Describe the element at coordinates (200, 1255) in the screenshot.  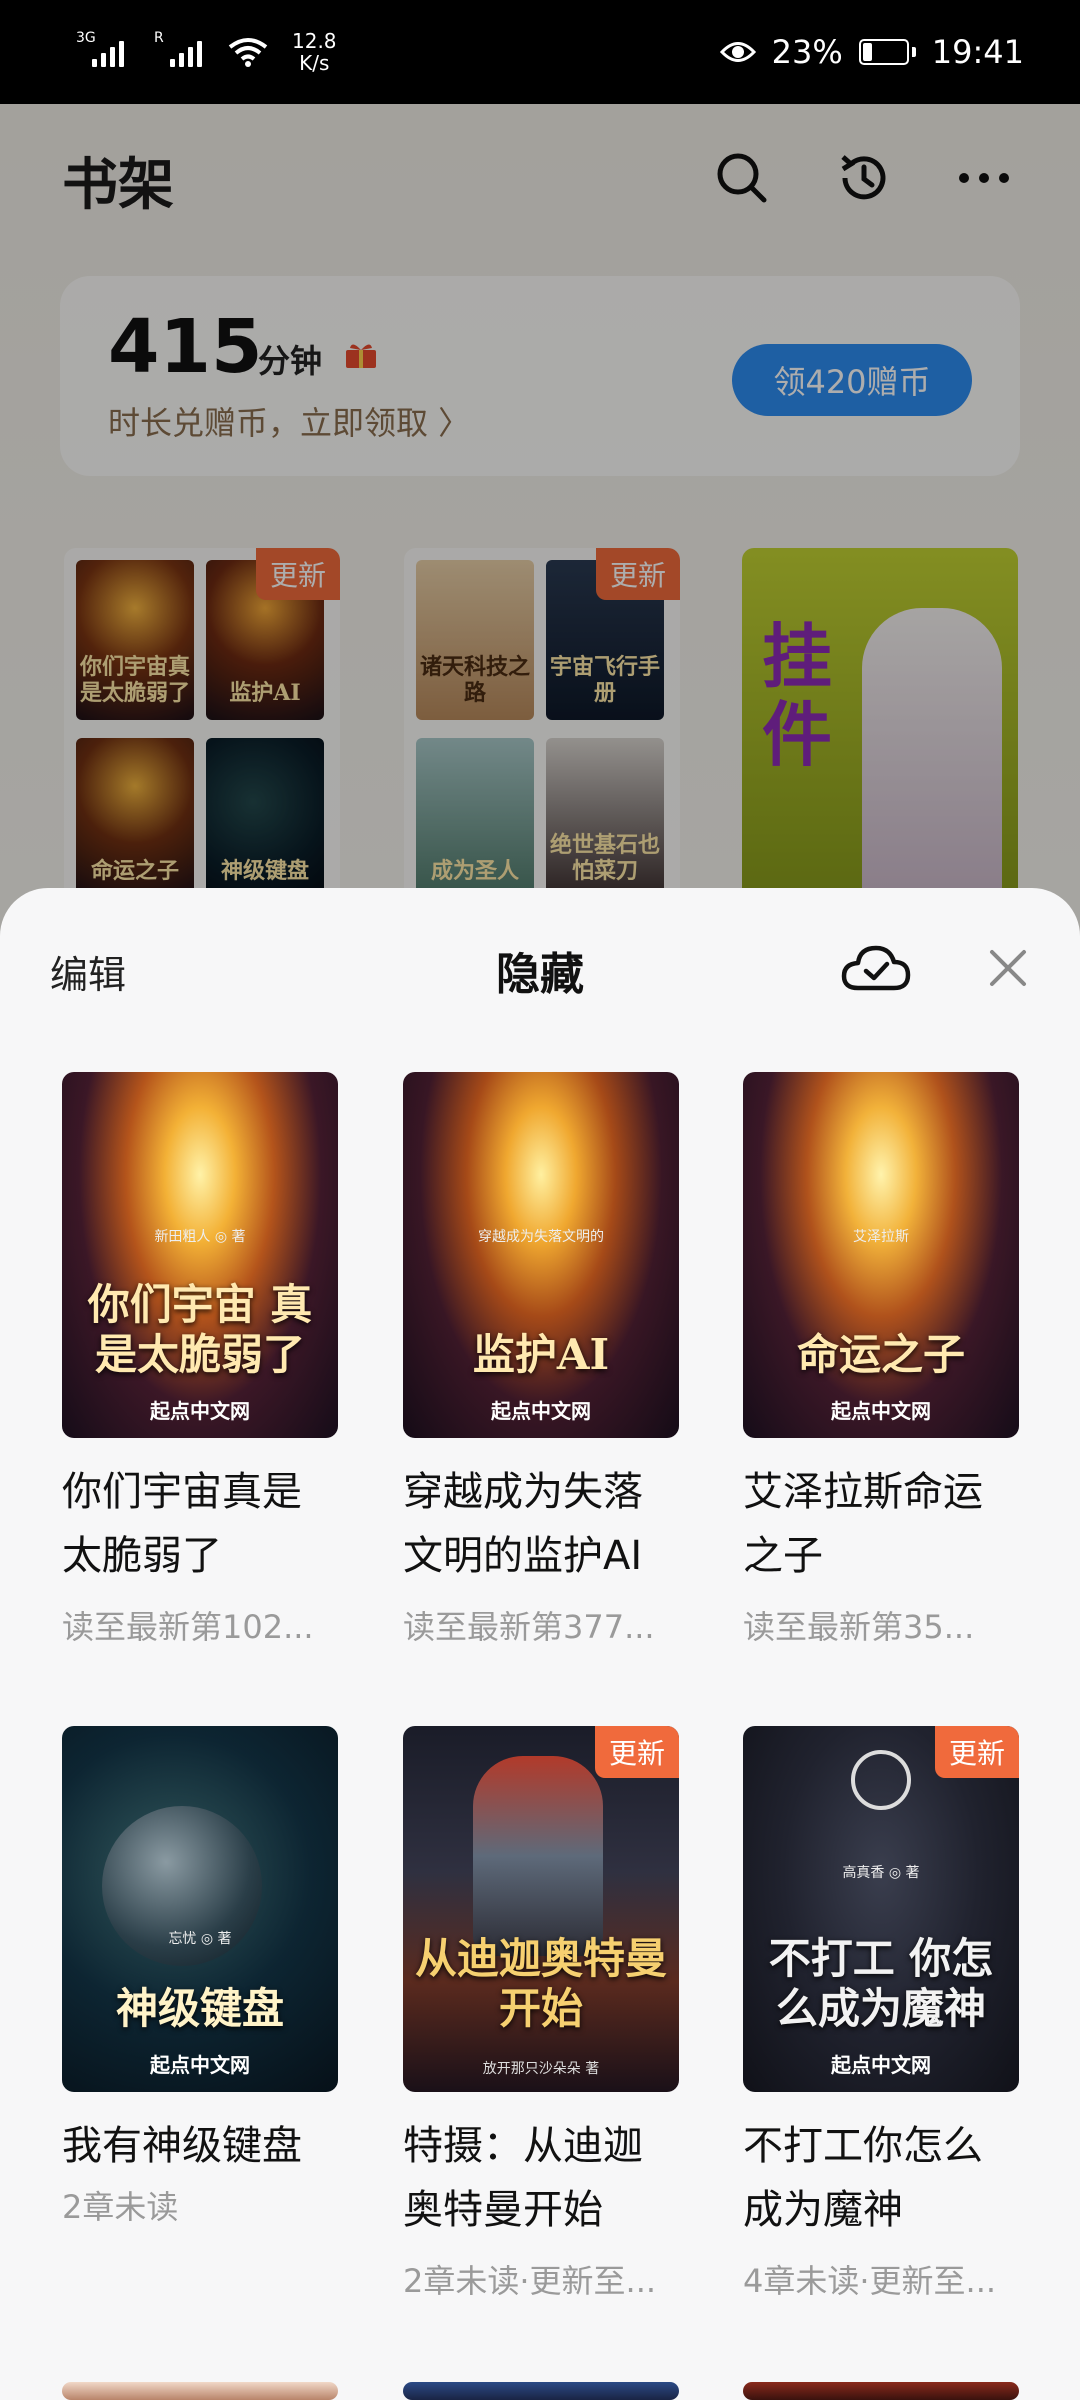
I see `book-cover: 新田粗人 ◎ 著 你们宇宙 真是太脆弱了 起点中文网` at that location.